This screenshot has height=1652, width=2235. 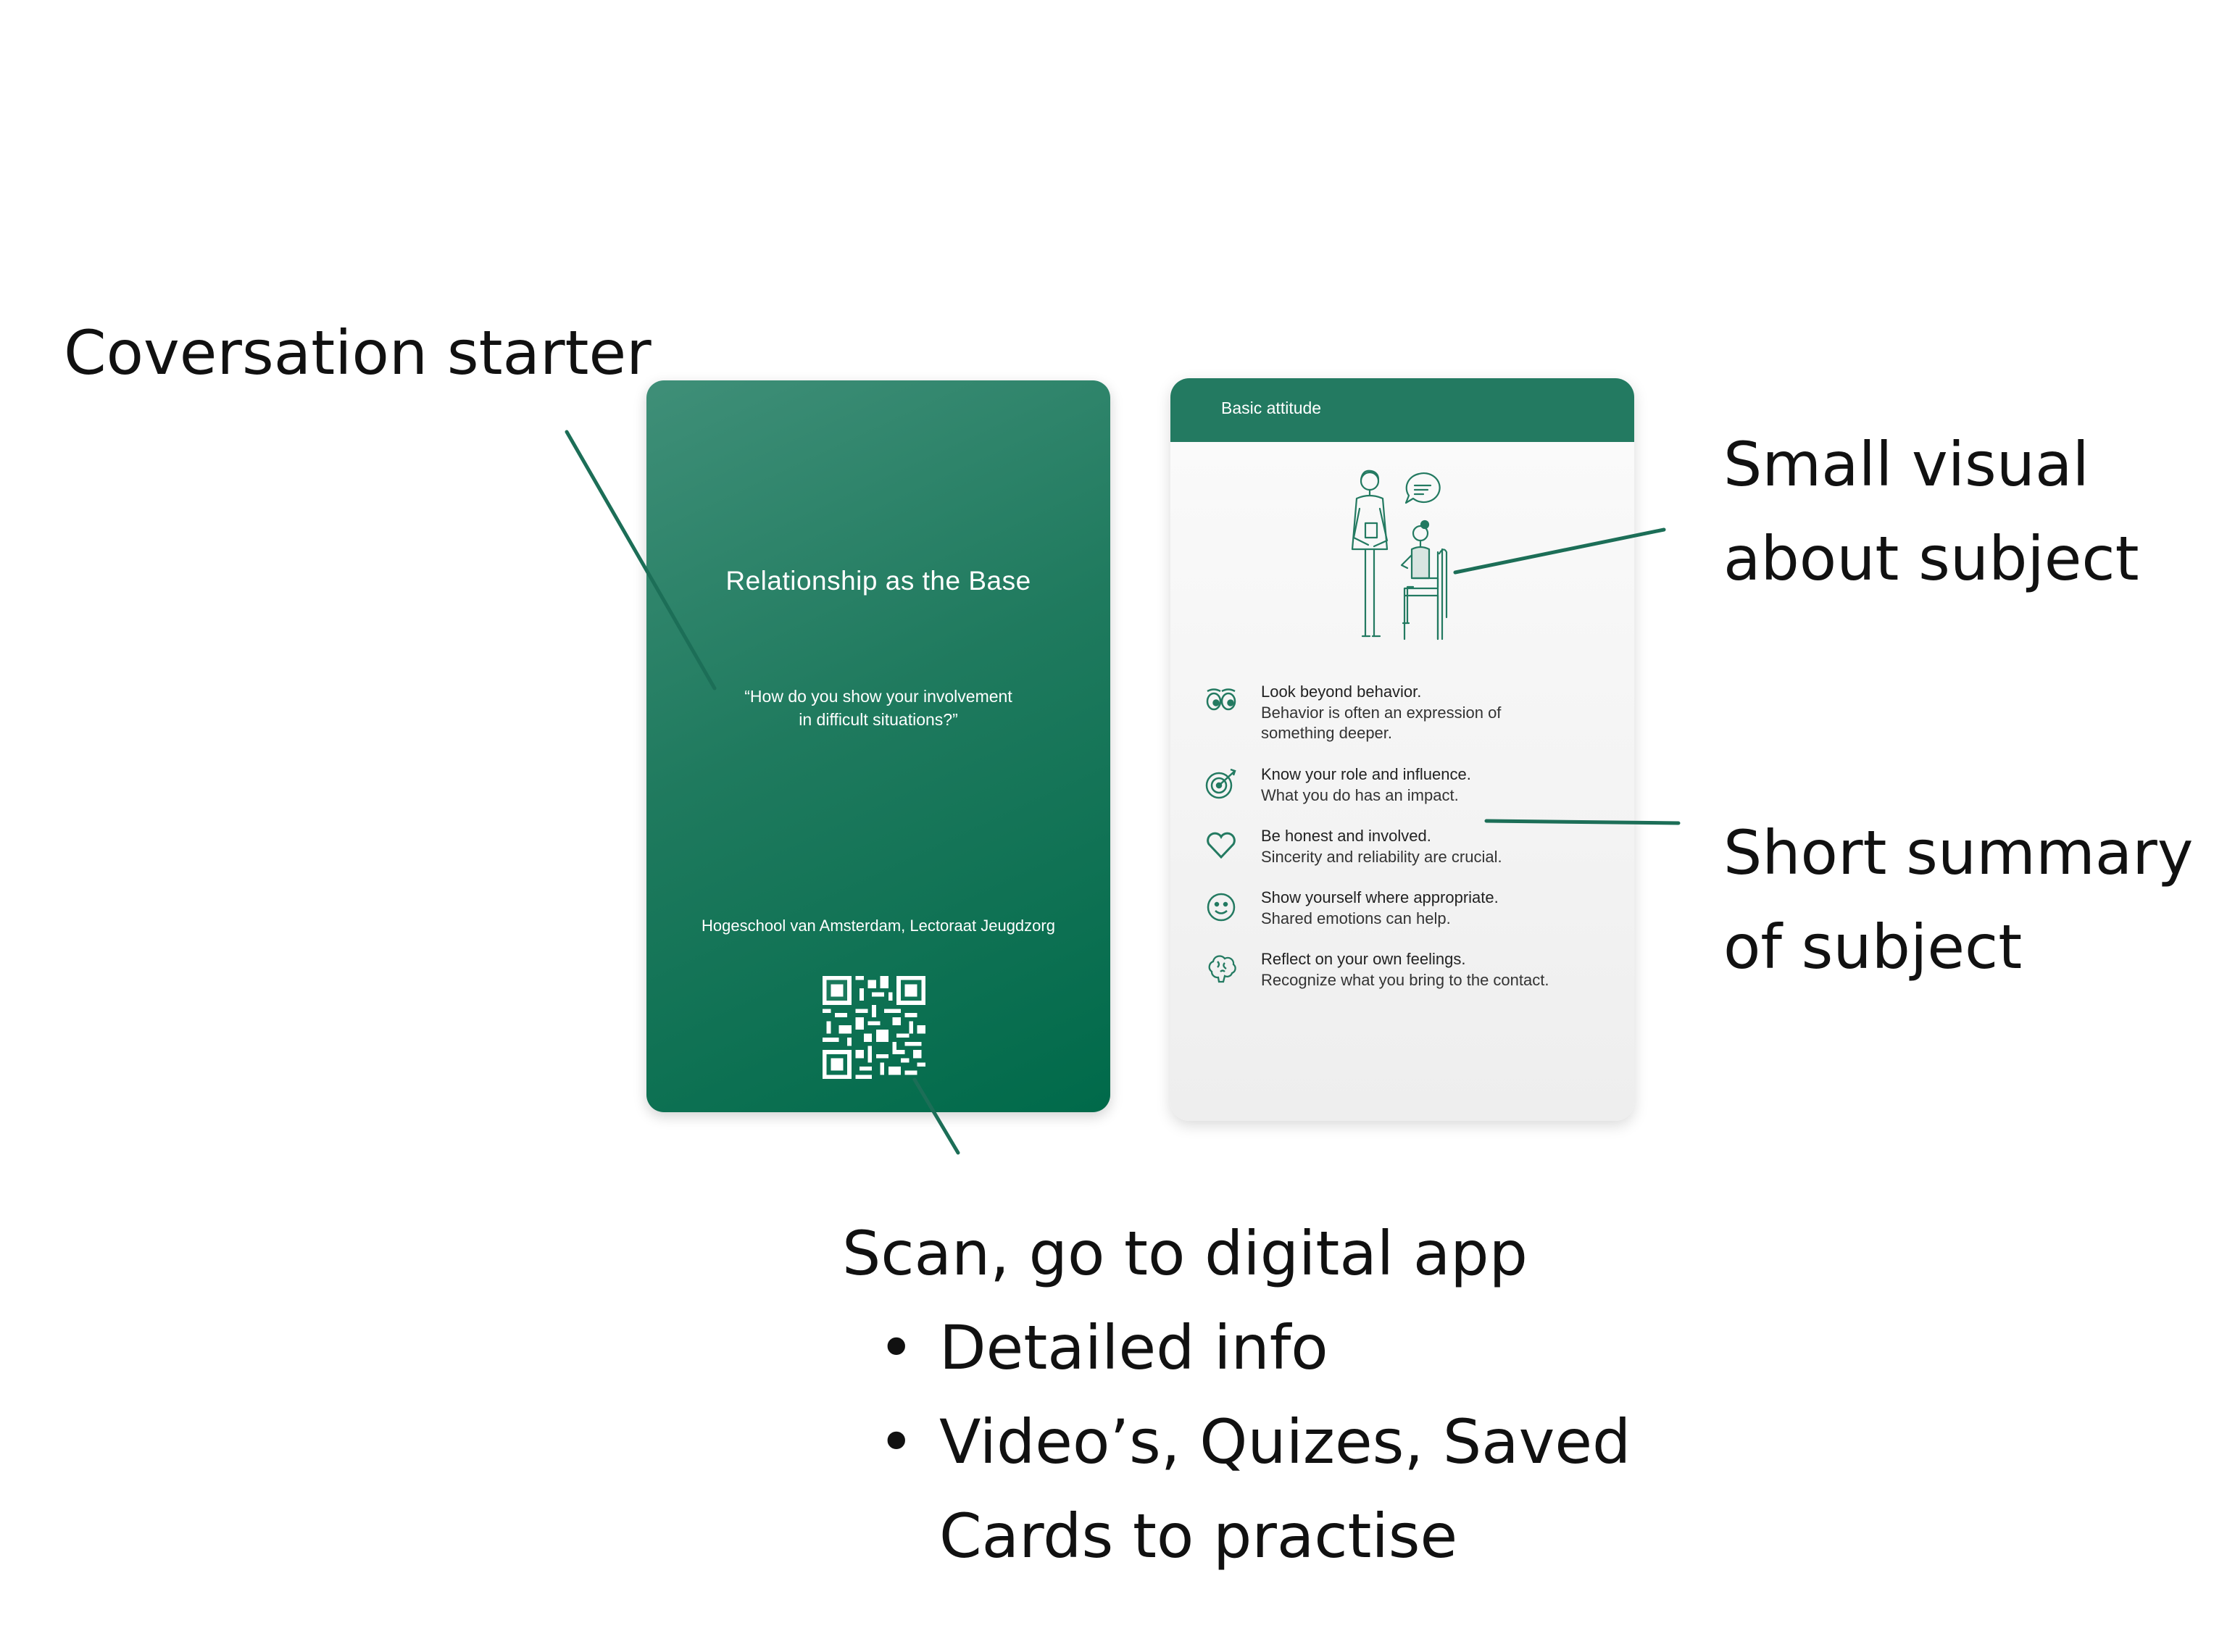 I want to click on target-icon, so click(x=1220, y=784).